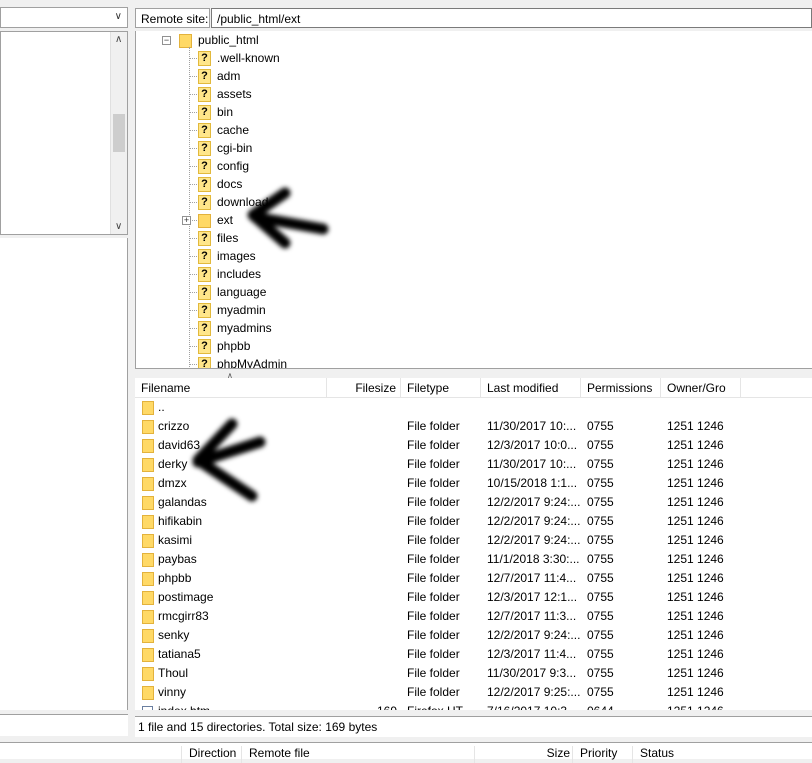 The width and height of the screenshot is (812, 763). What do you see at coordinates (118, 226) in the screenshot?
I see `scroll-down-icon: ∨` at bounding box center [118, 226].